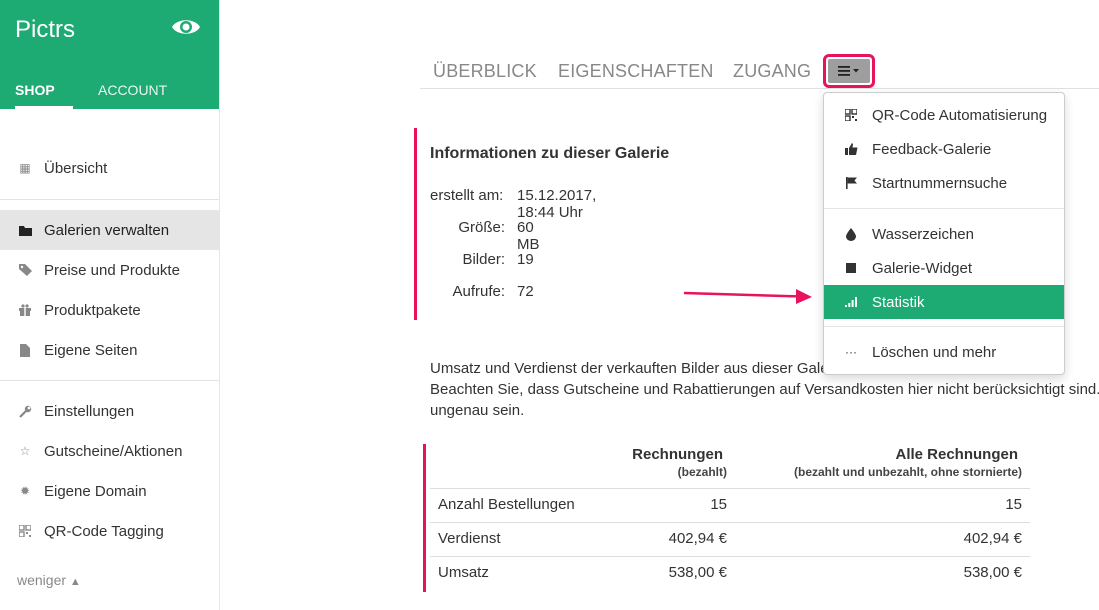 The width and height of the screenshot is (1099, 610). I want to click on sidebar-item-einstellungen: Einstellungen, so click(109, 411).